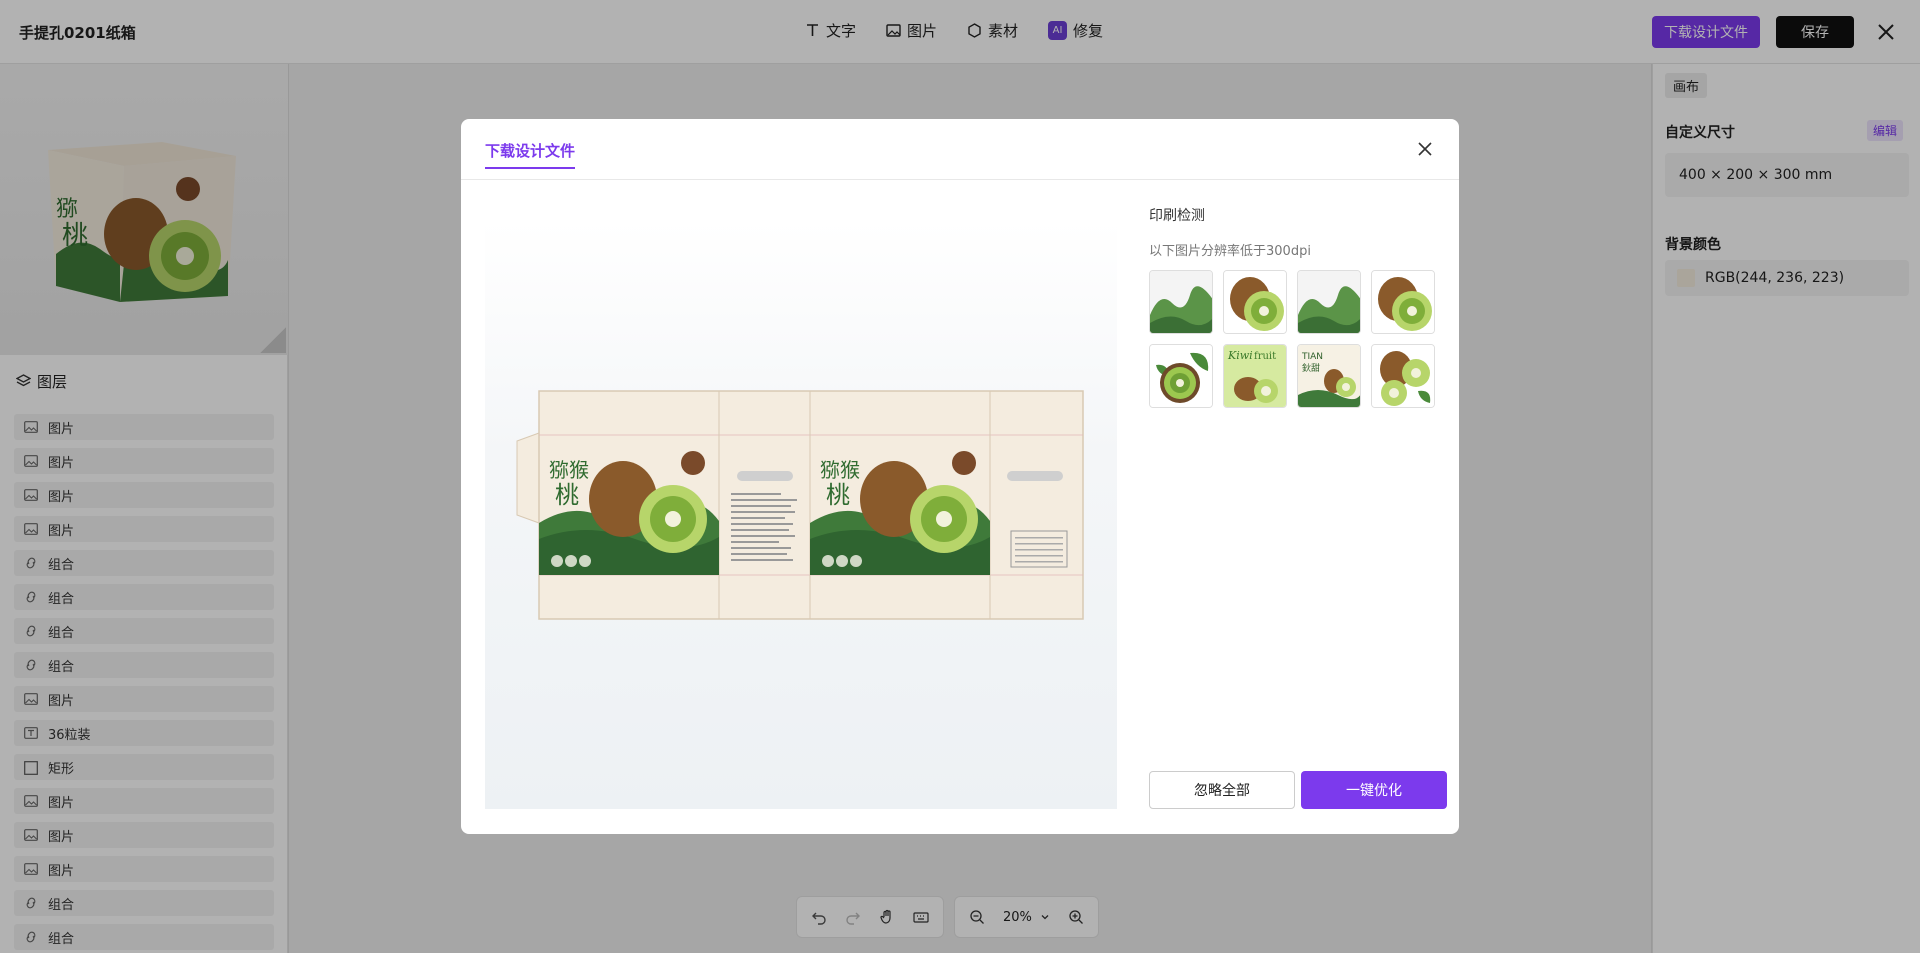  Describe the element at coordinates (1177, 216) in the screenshot. I see `print-check-title: 印刷检测` at that location.